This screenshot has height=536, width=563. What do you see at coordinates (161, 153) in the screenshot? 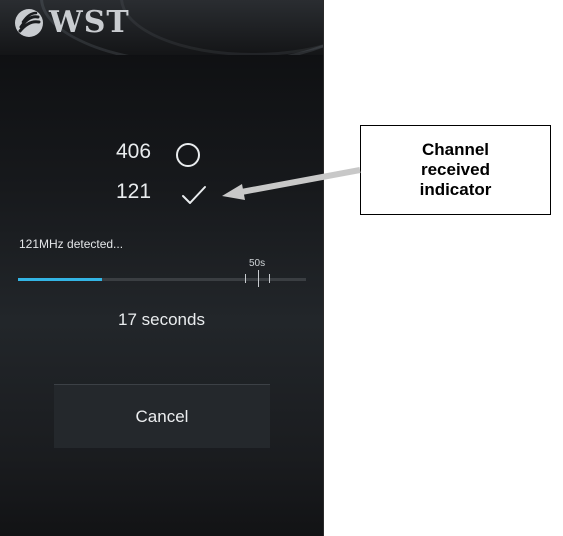
I see `channel-row-406: 406` at bounding box center [161, 153].